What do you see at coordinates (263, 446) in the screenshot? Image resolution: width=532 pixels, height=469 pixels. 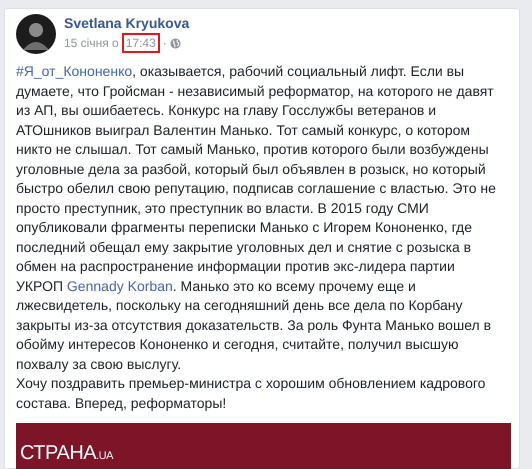 I see `link-preview-banner: СТРАНА.UA` at bounding box center [263, 446].